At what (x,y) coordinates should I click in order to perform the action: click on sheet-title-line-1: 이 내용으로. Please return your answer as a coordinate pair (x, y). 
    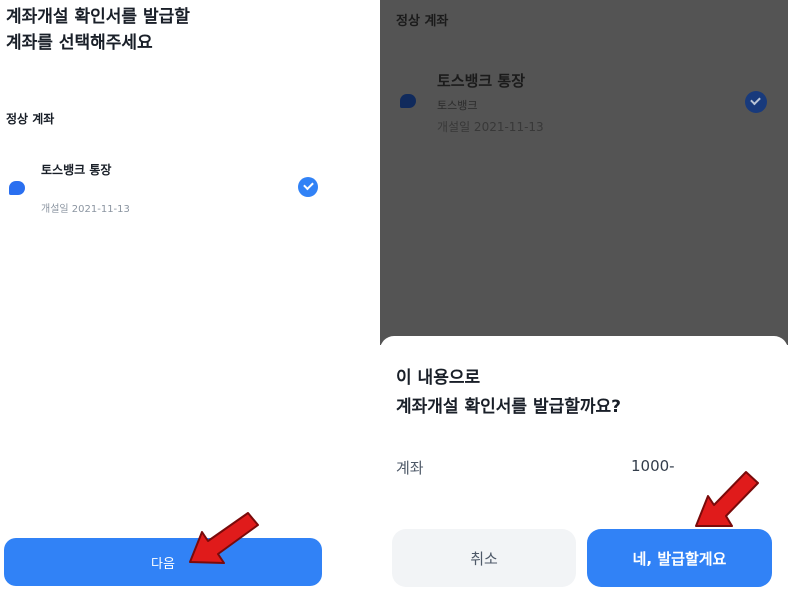
    Looking at the image, I should click on (438, 378).